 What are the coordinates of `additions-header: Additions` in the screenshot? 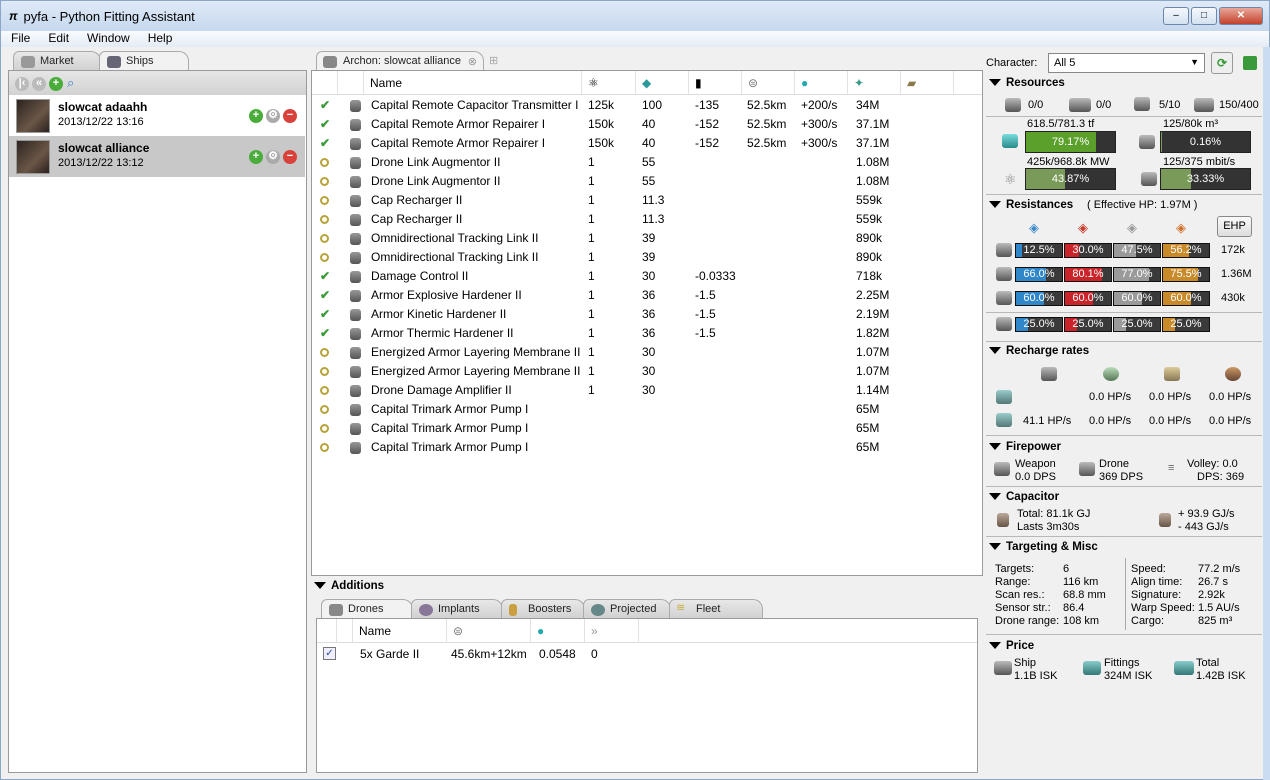 It's located at (349, 586).